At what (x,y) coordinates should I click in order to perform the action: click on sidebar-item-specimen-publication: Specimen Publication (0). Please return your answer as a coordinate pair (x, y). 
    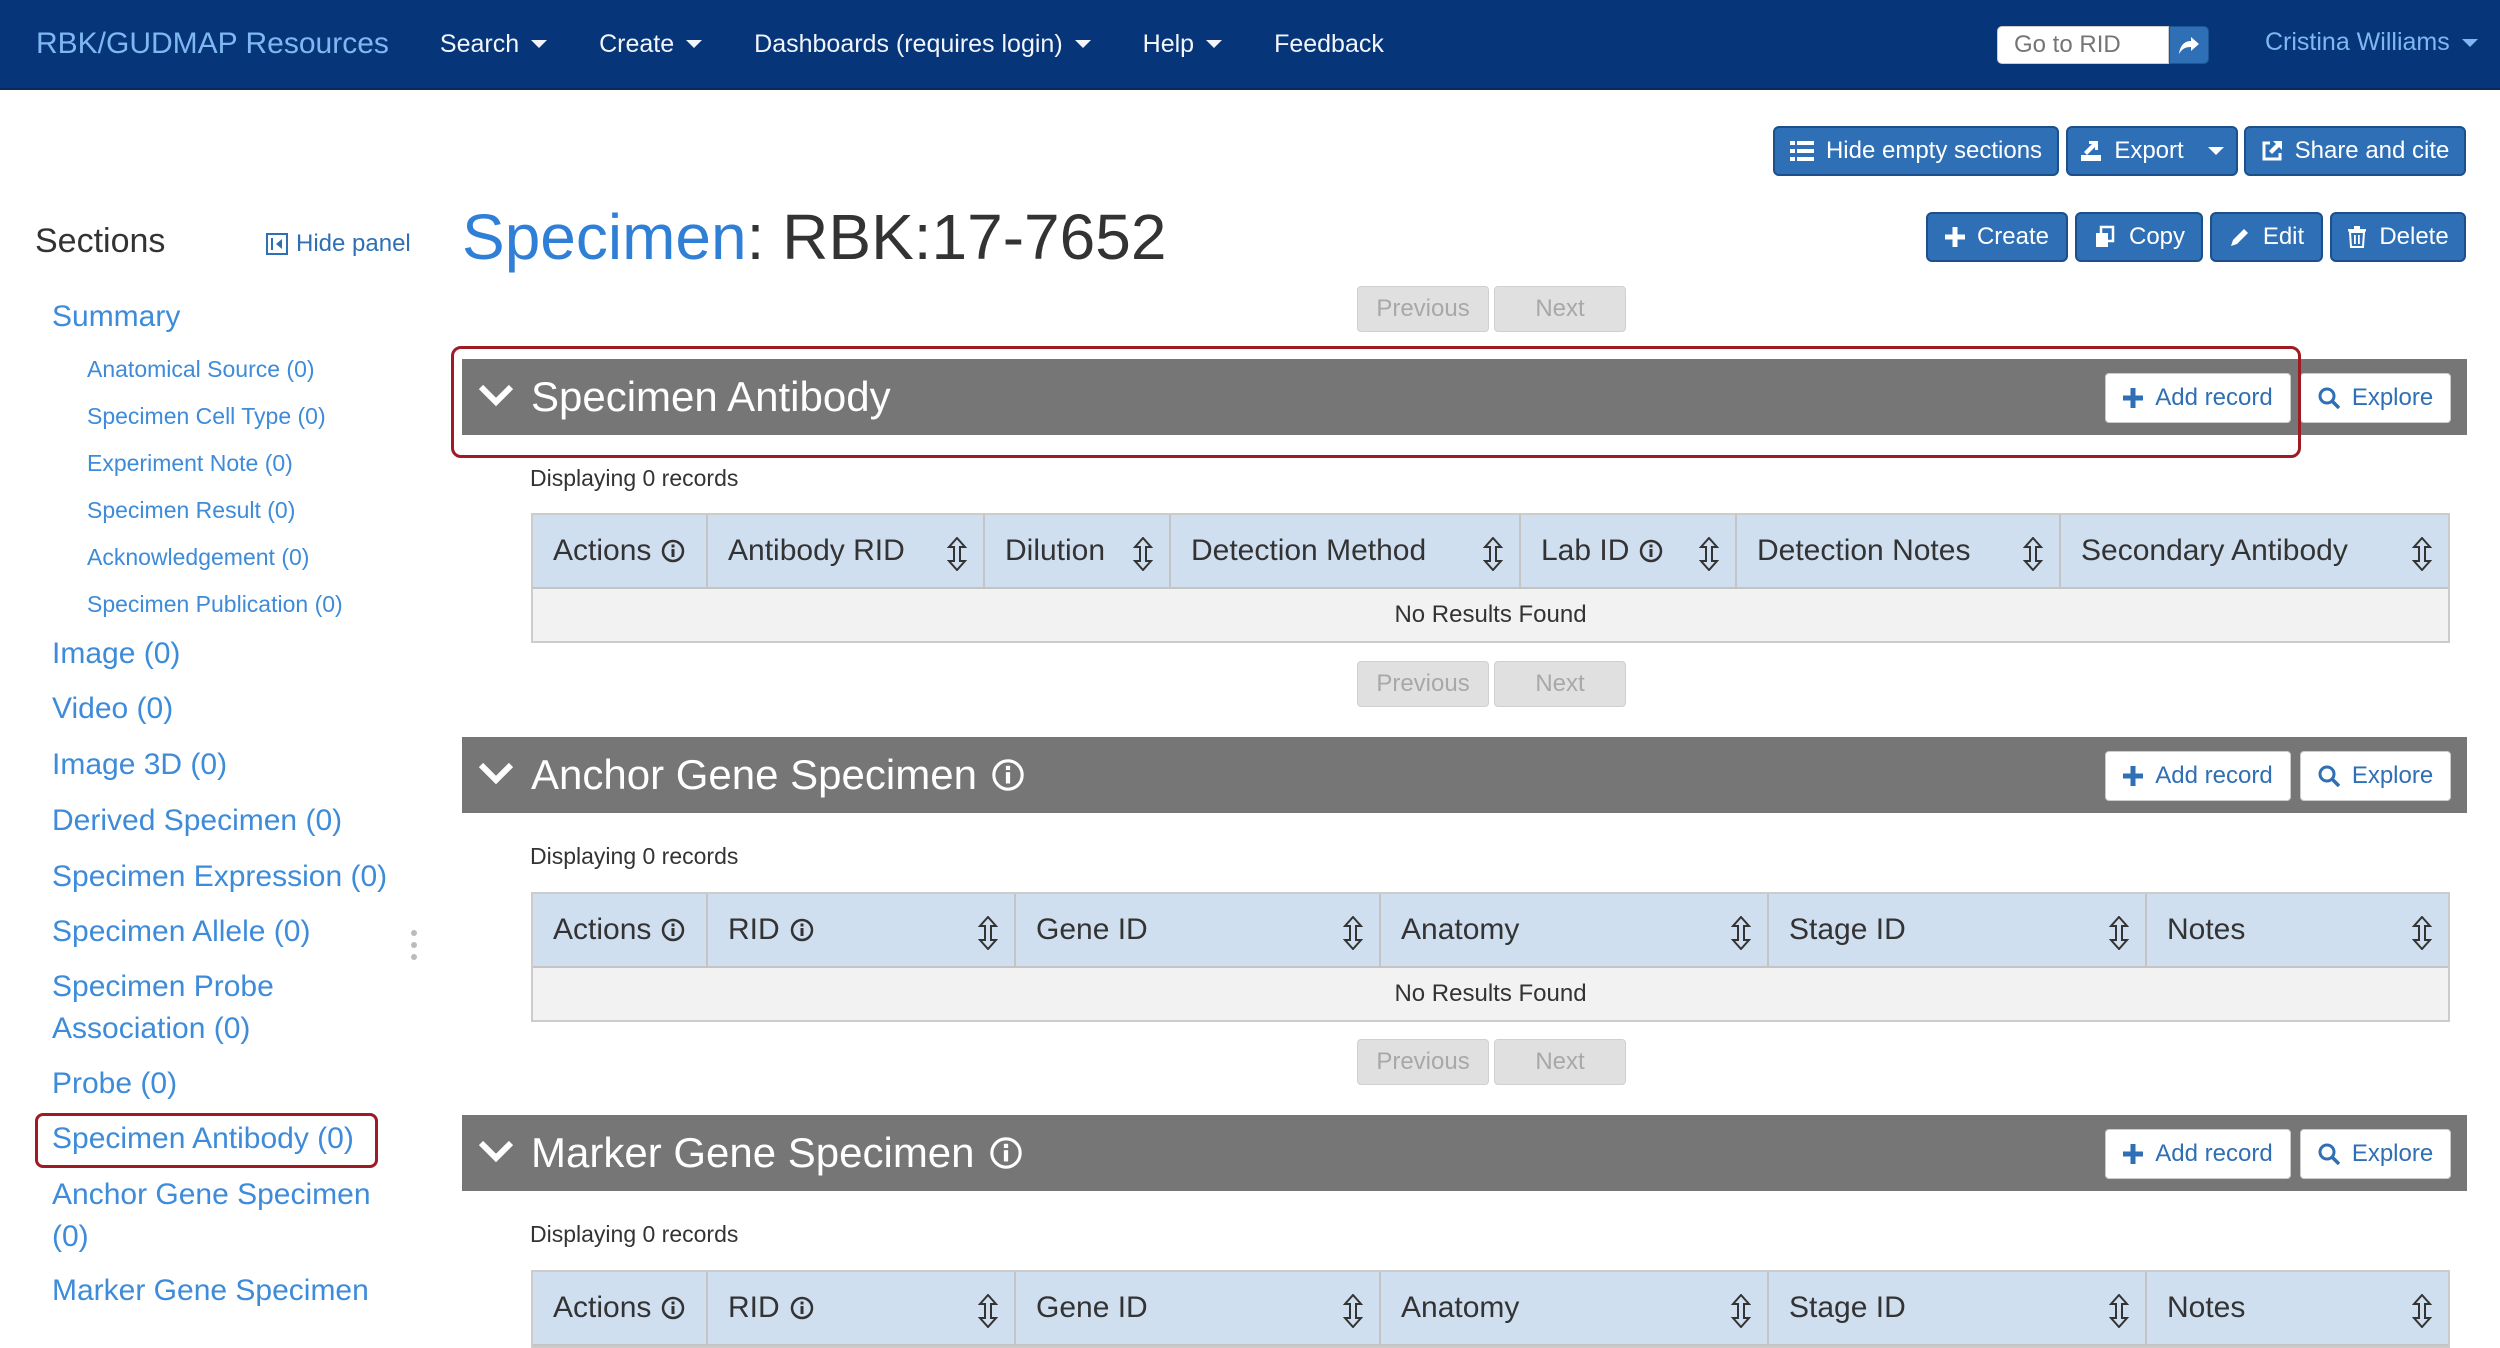
    Looking at the image, I should click on (215, 604).